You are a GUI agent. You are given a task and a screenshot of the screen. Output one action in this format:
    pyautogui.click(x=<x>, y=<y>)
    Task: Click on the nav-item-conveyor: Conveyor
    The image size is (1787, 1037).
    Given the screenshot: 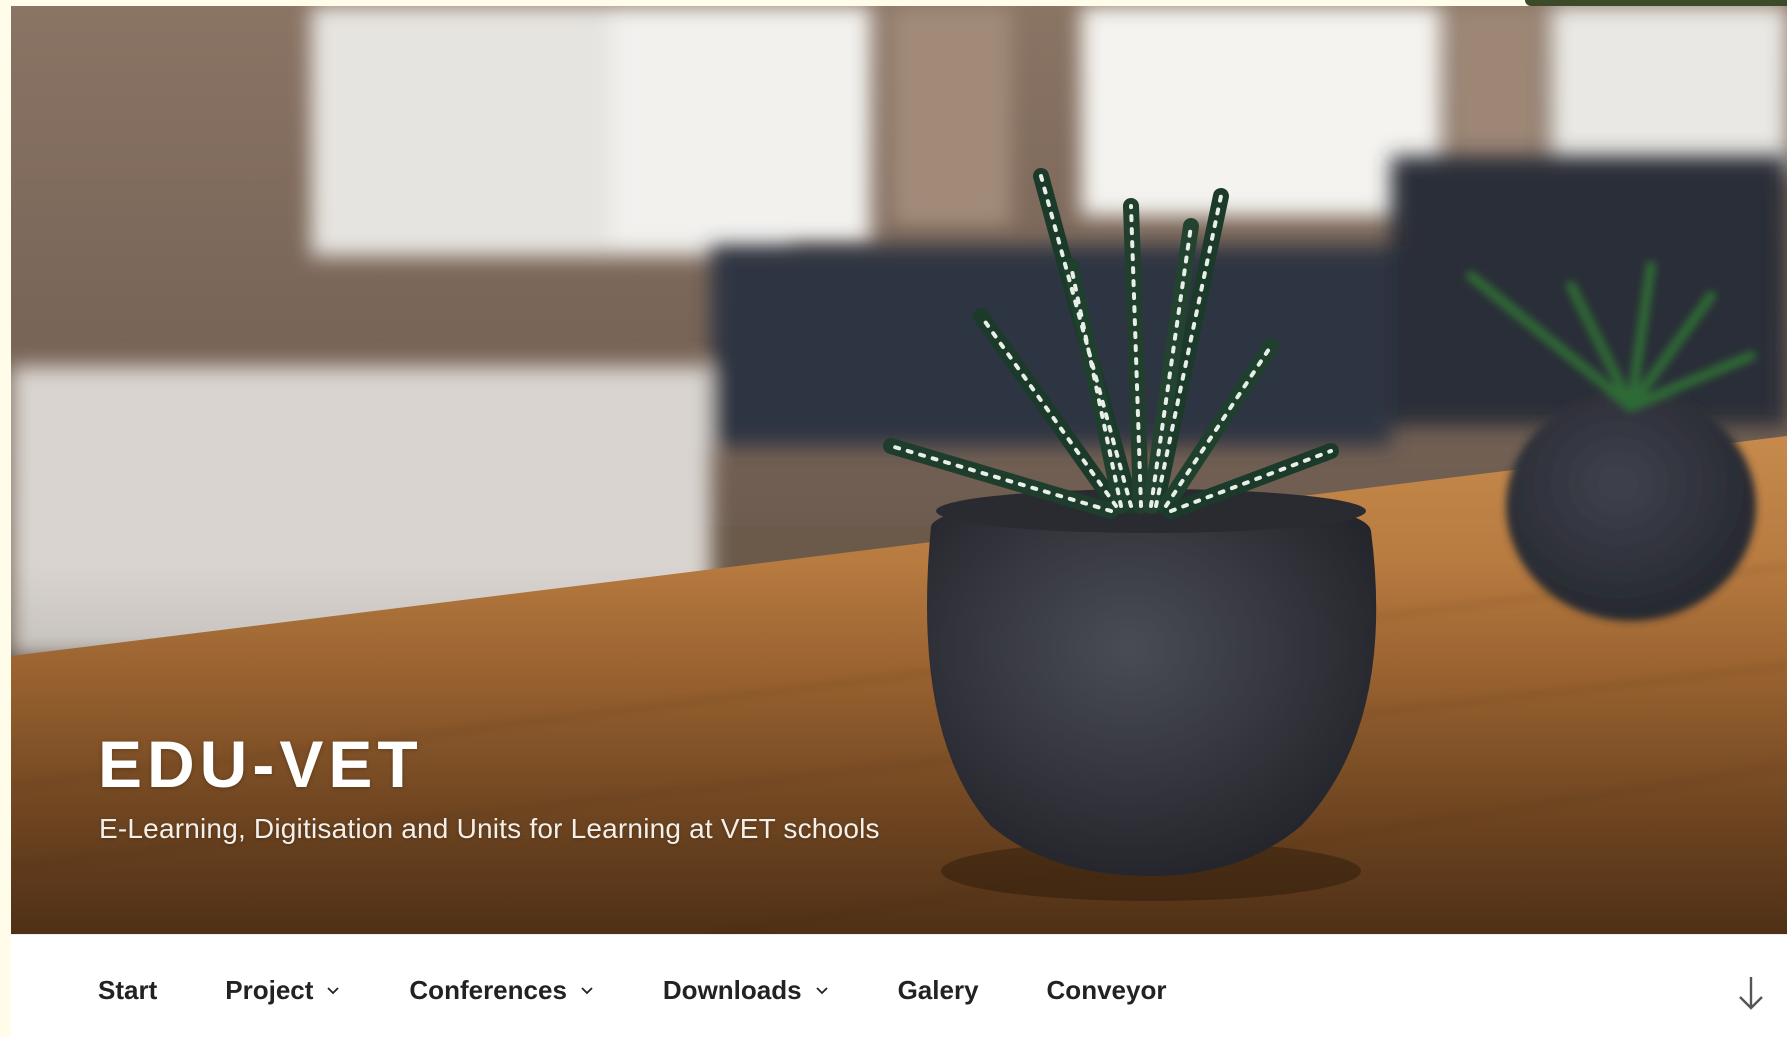 What is the action you would take?
    pyautogui.click(x=1107, y=990)
    